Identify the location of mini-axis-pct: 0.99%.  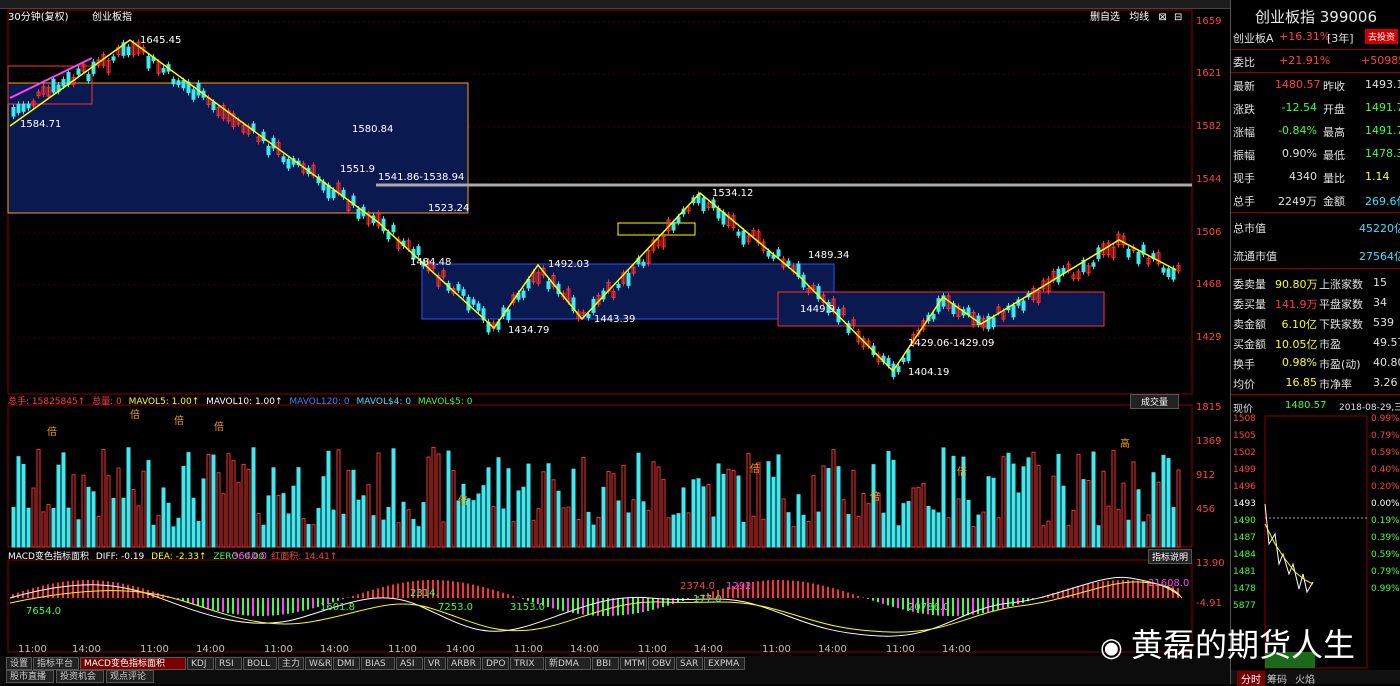
(1385, 419).